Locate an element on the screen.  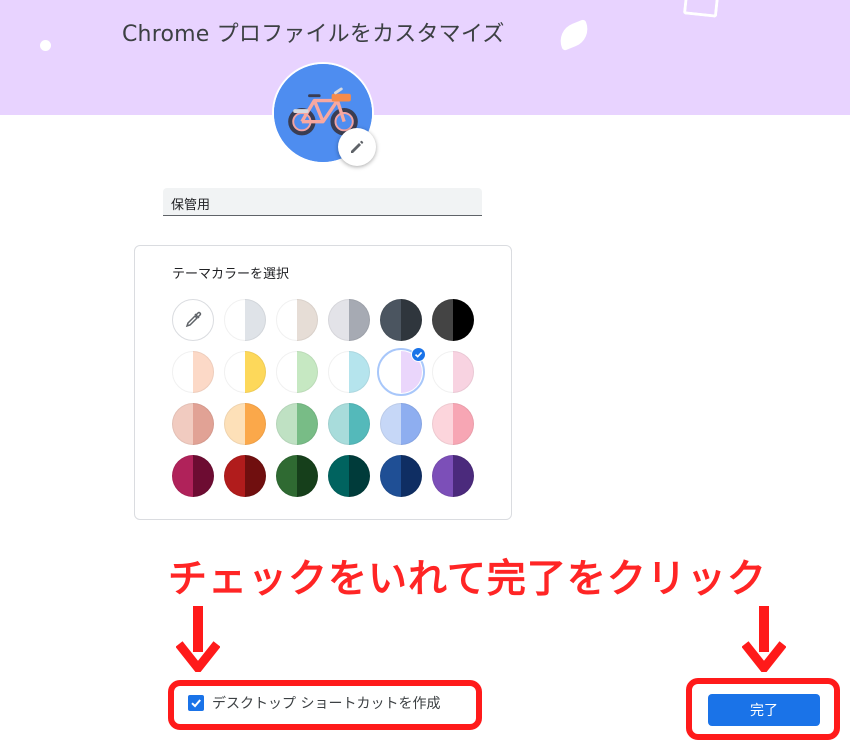
done-button: 完了 is located at coordinates (764, 710).